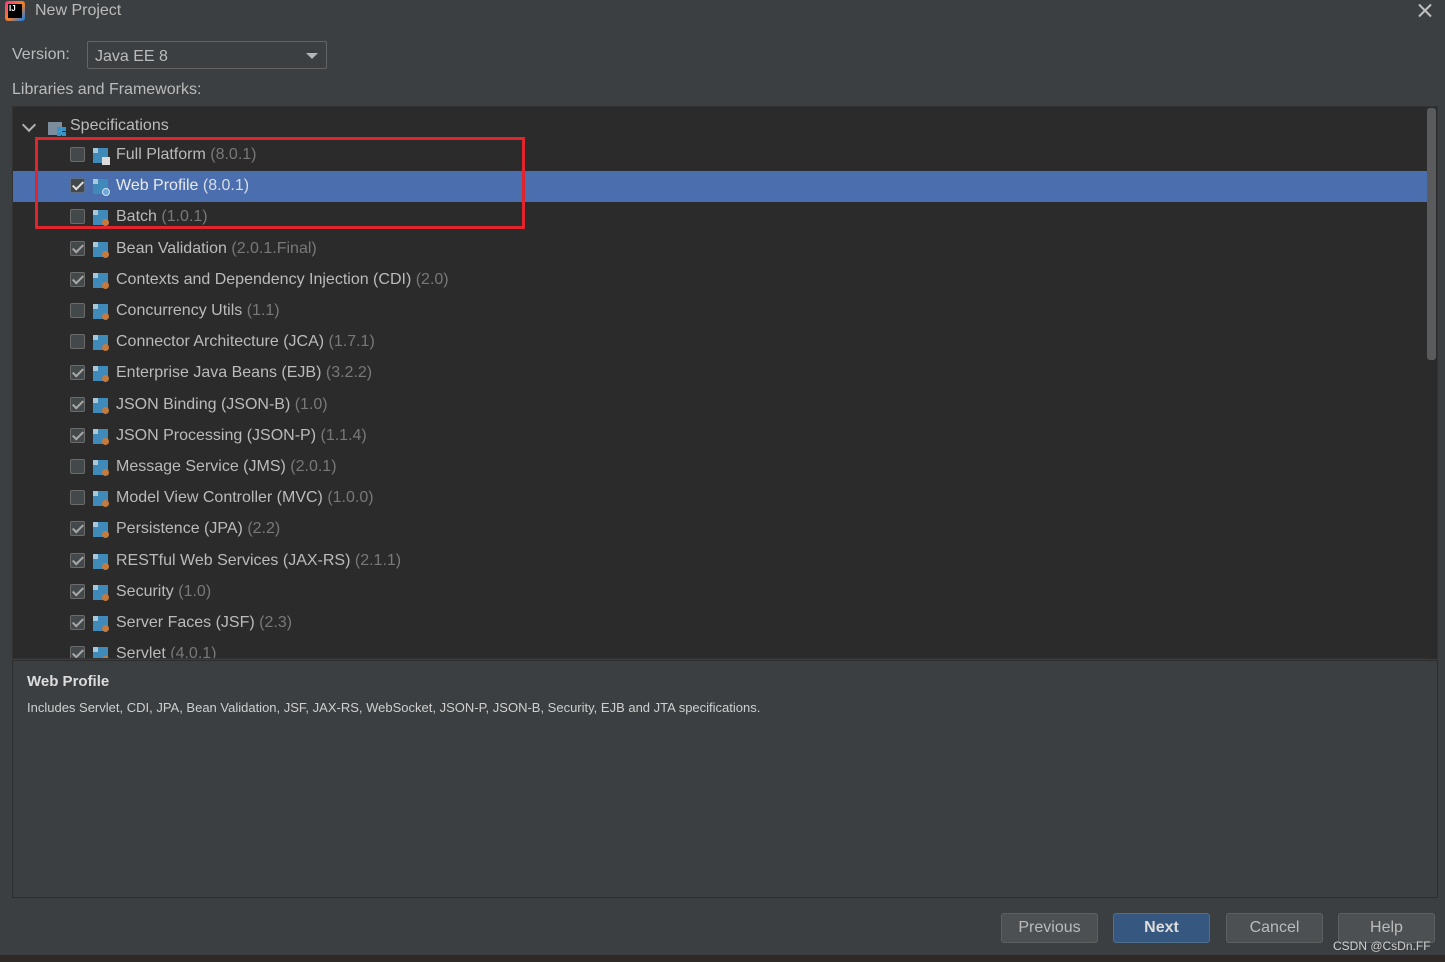 The height and width of the screenshot is (962, 1445). Describe the element at coordinates (718, 127) in the screenshot. I see `tree-root-specifications: Specifications` at that location.